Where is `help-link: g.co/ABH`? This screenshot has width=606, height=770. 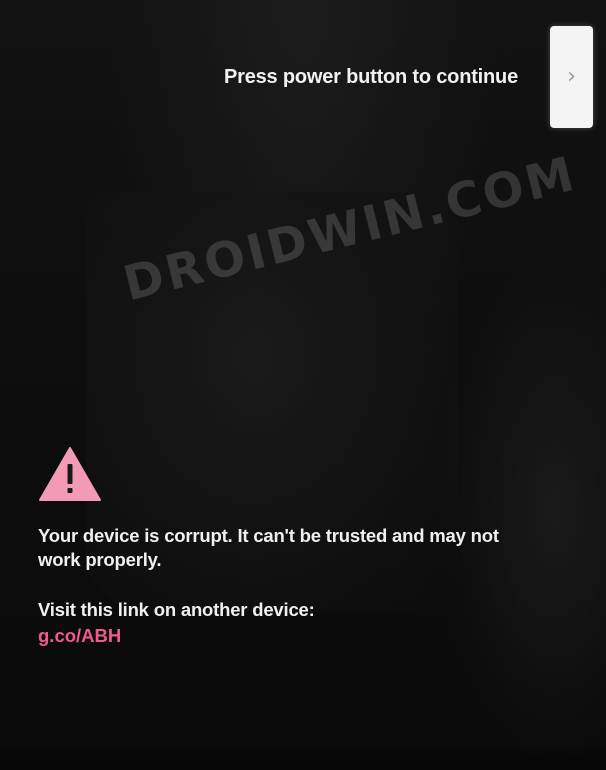
help-link: g.co/ABH is located at coordinates (79, 636).